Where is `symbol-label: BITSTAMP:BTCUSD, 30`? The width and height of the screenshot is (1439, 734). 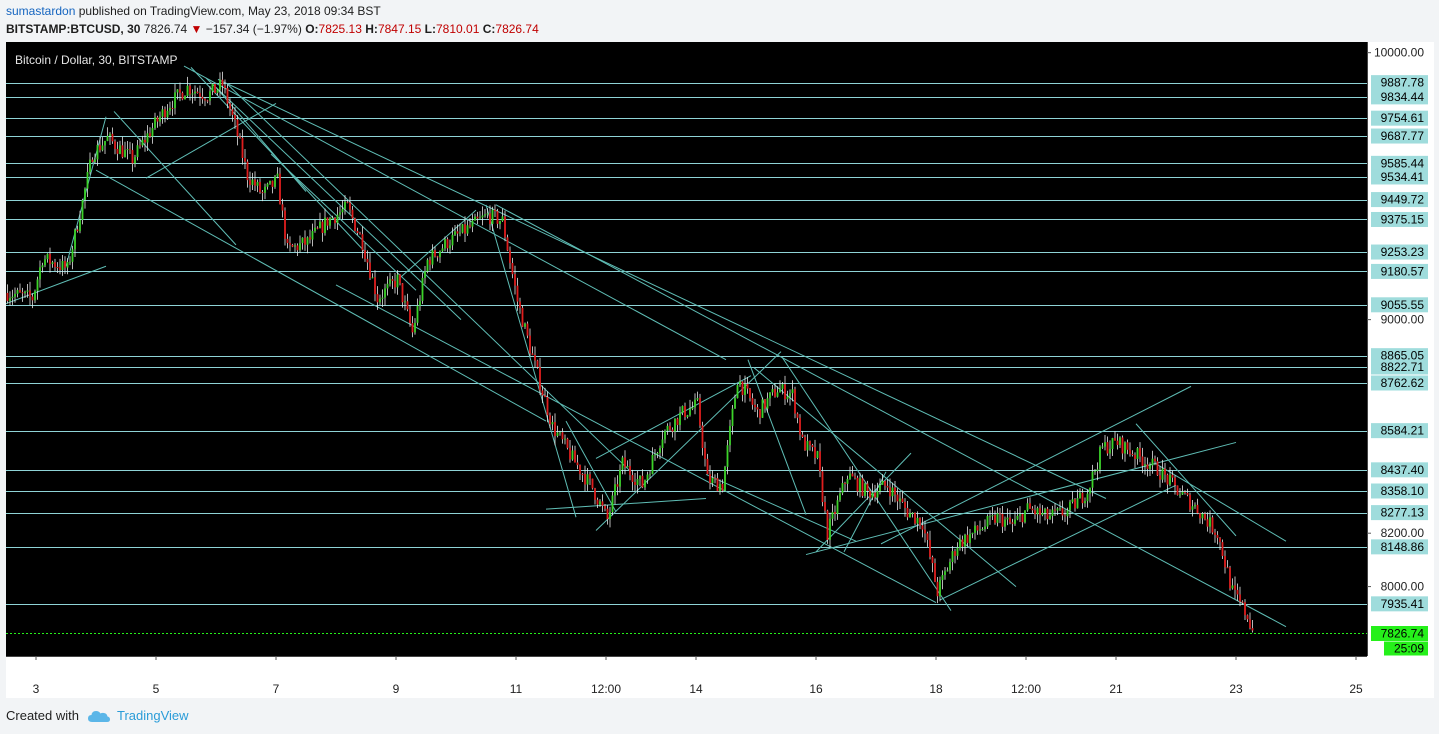 symbol-label: BITSTAMP:BTCUSD, 30 is located at coordinates (73, 29).